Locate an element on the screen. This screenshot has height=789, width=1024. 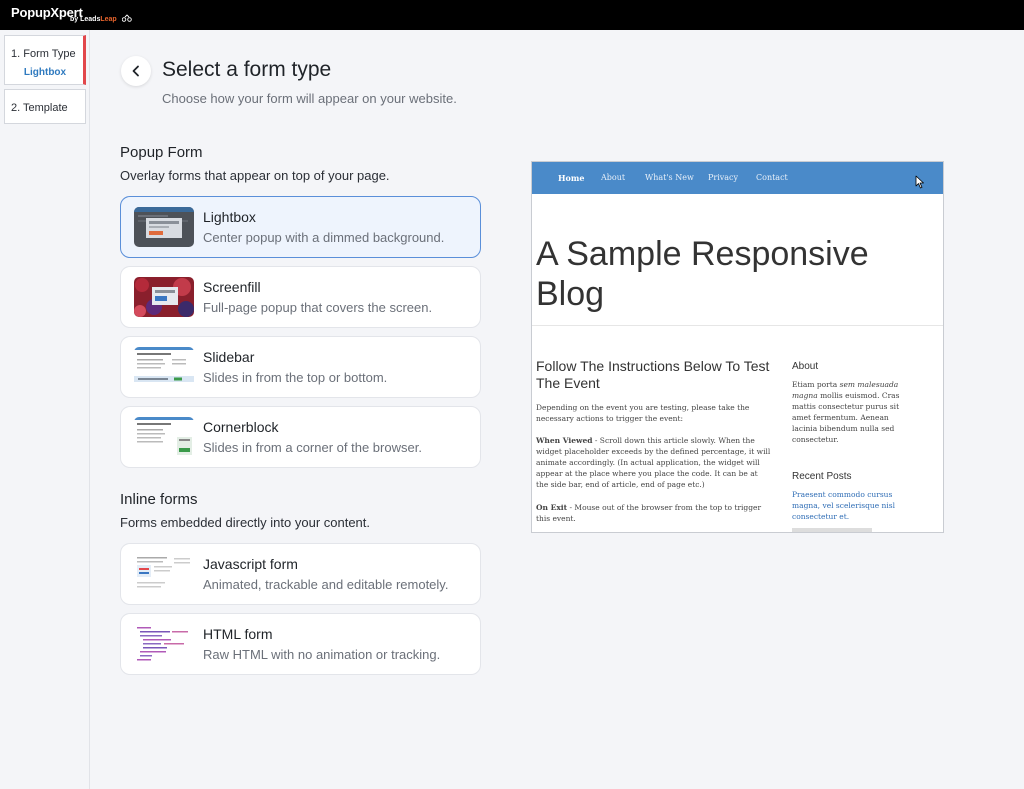
page-title: Select a form type is located at coordinates (247, 69).